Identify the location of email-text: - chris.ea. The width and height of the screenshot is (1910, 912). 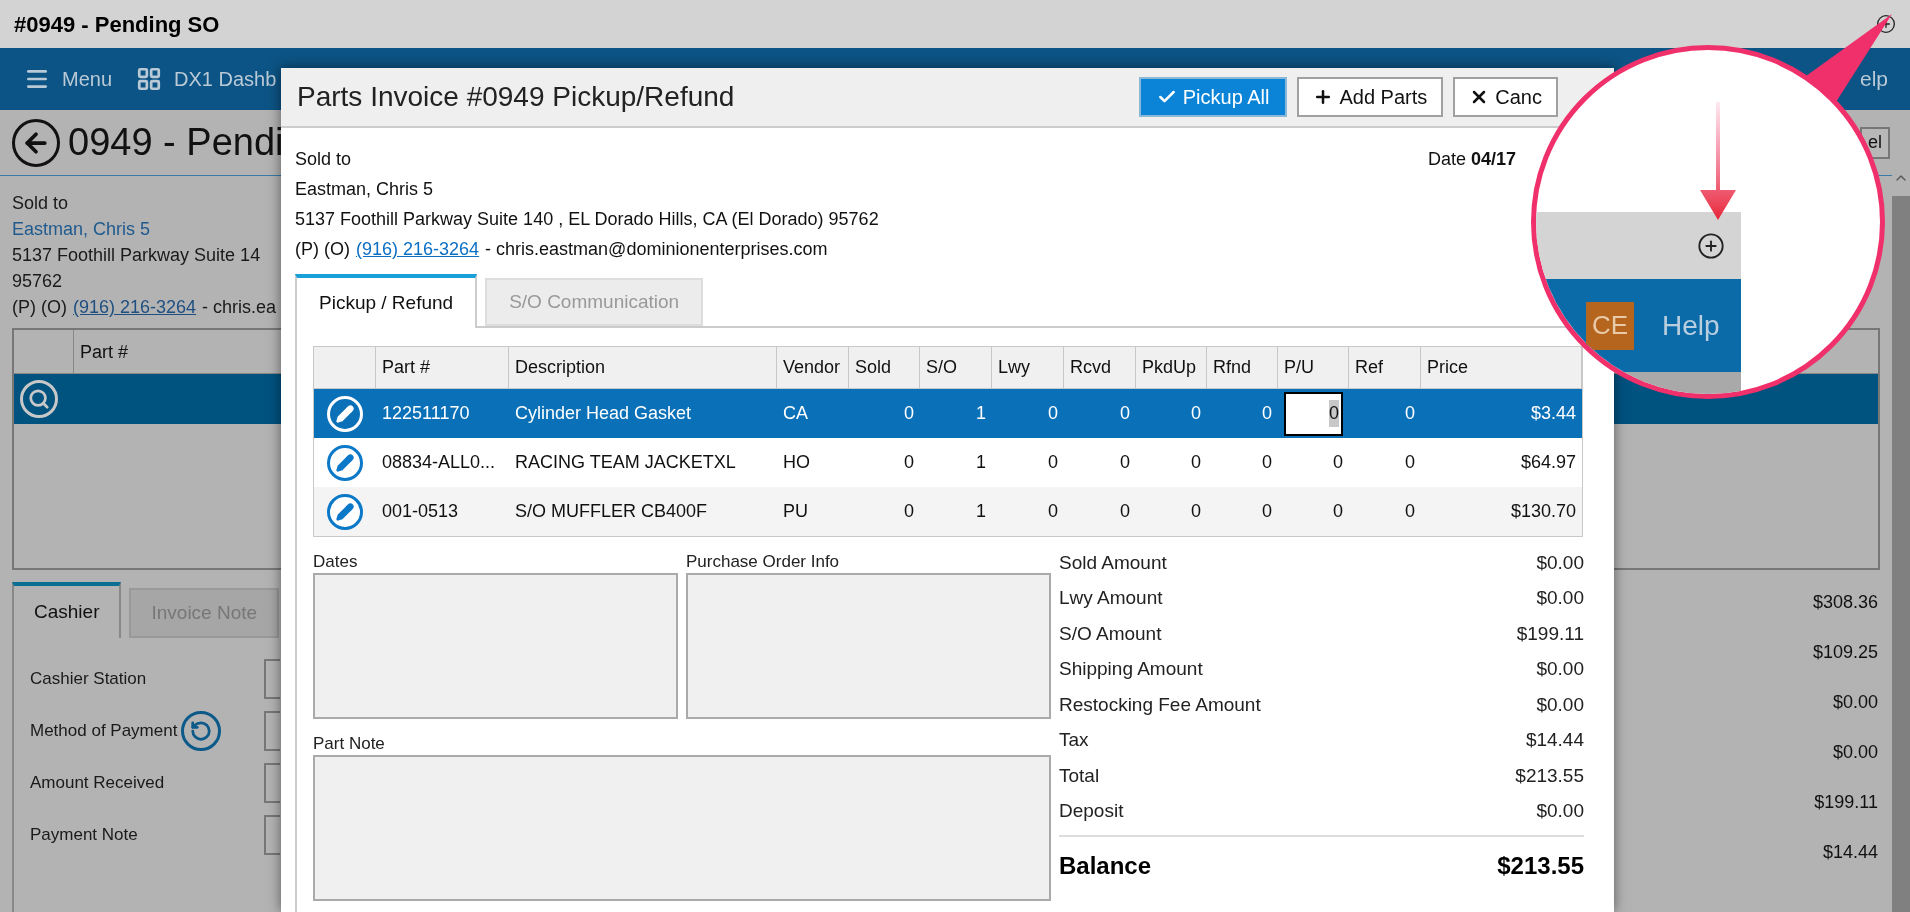
(239, 307).